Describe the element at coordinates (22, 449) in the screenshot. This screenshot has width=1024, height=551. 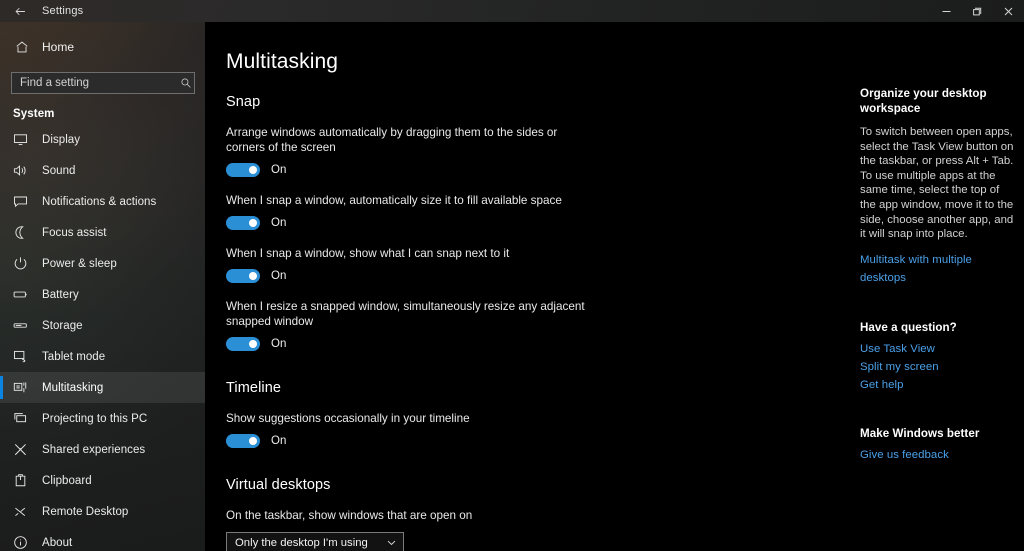
I see `shared-experiences-icon` at that location.